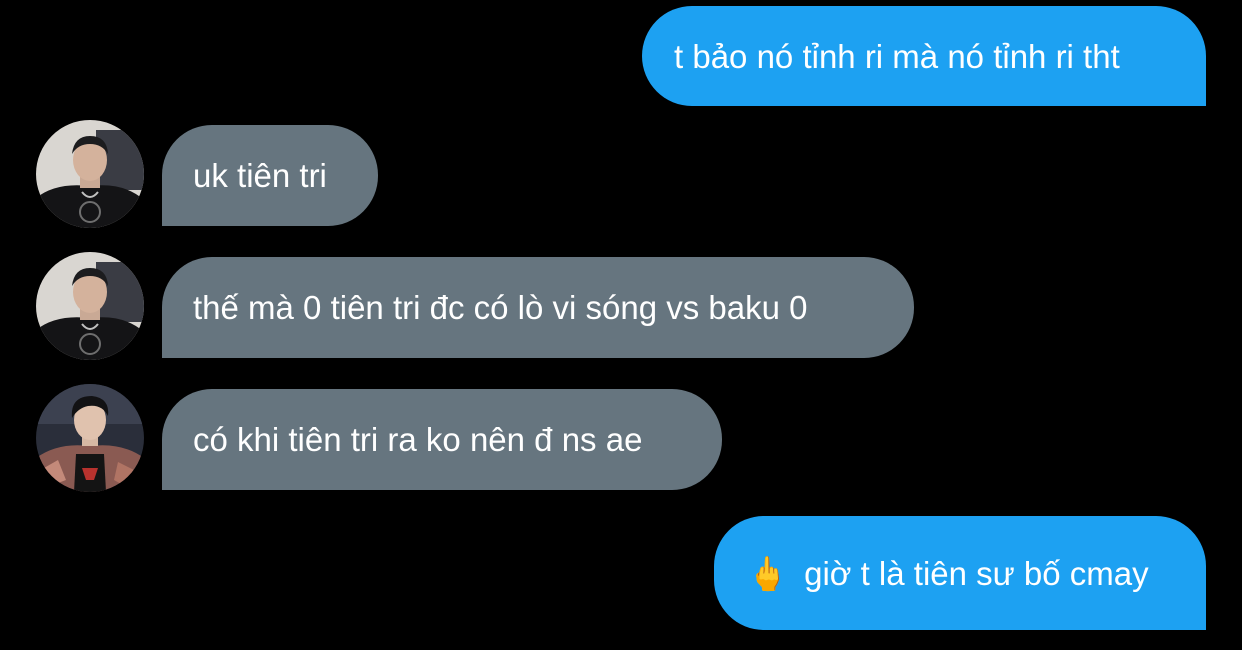 The width and height of the screenshot is (1242, 650). Describe the element at coordinates (418, 439) in the screenshot. I see `message-text: có khi tiên tri ra ko nên đ ns ae` at that location.